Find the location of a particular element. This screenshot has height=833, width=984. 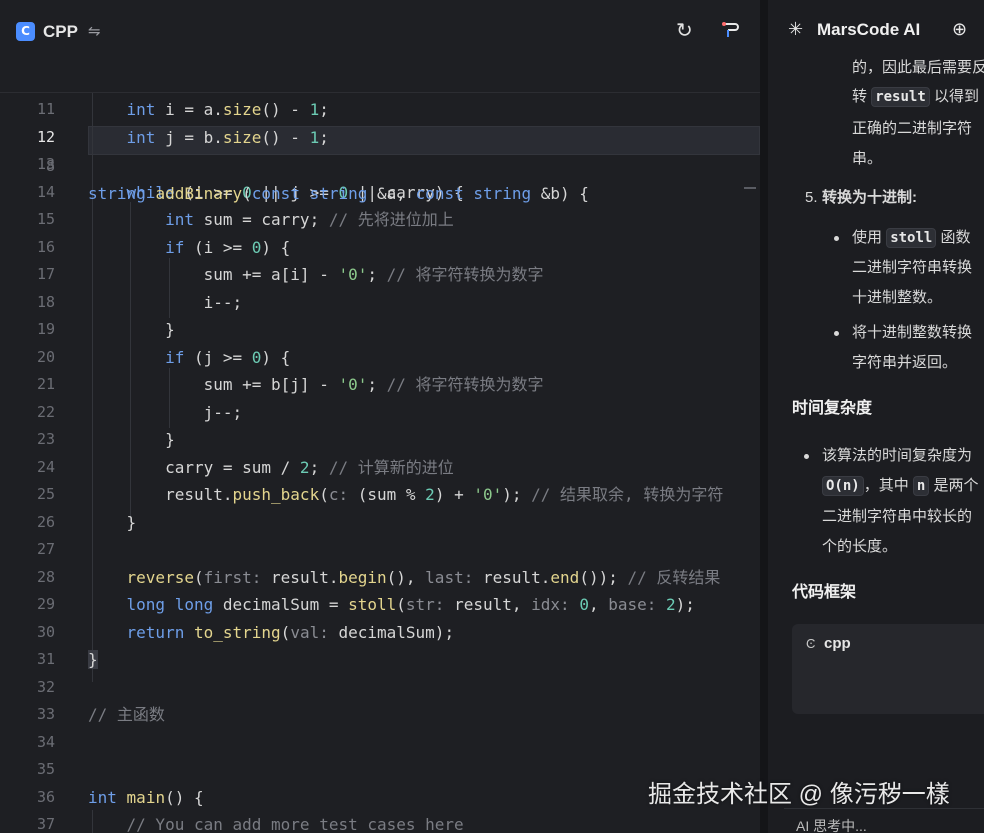

line-number: 27 is located at coordinates (45, 549).